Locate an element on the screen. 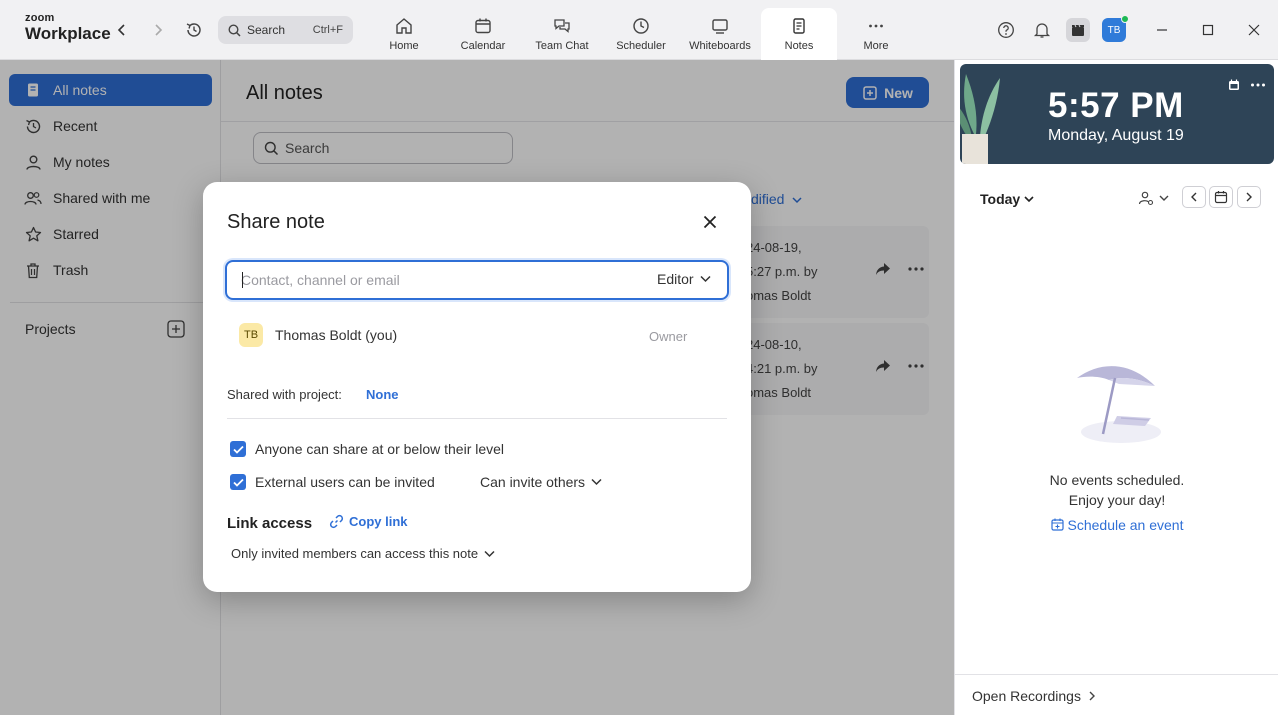 This screenshot has height=715, width=1278. tab-scheduler: Scheduler is located at coordinates (641, 34).